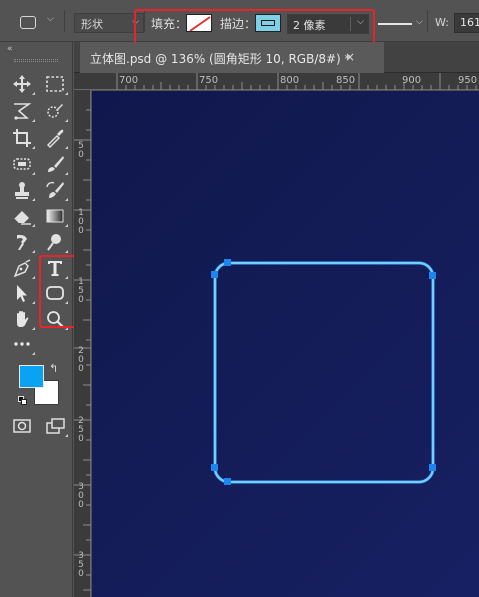 The image size is (479, 597). Describe the element at coordinates (56, 84) in the screenshot. I see `rectangular-marquee-tool-icon` at that location.